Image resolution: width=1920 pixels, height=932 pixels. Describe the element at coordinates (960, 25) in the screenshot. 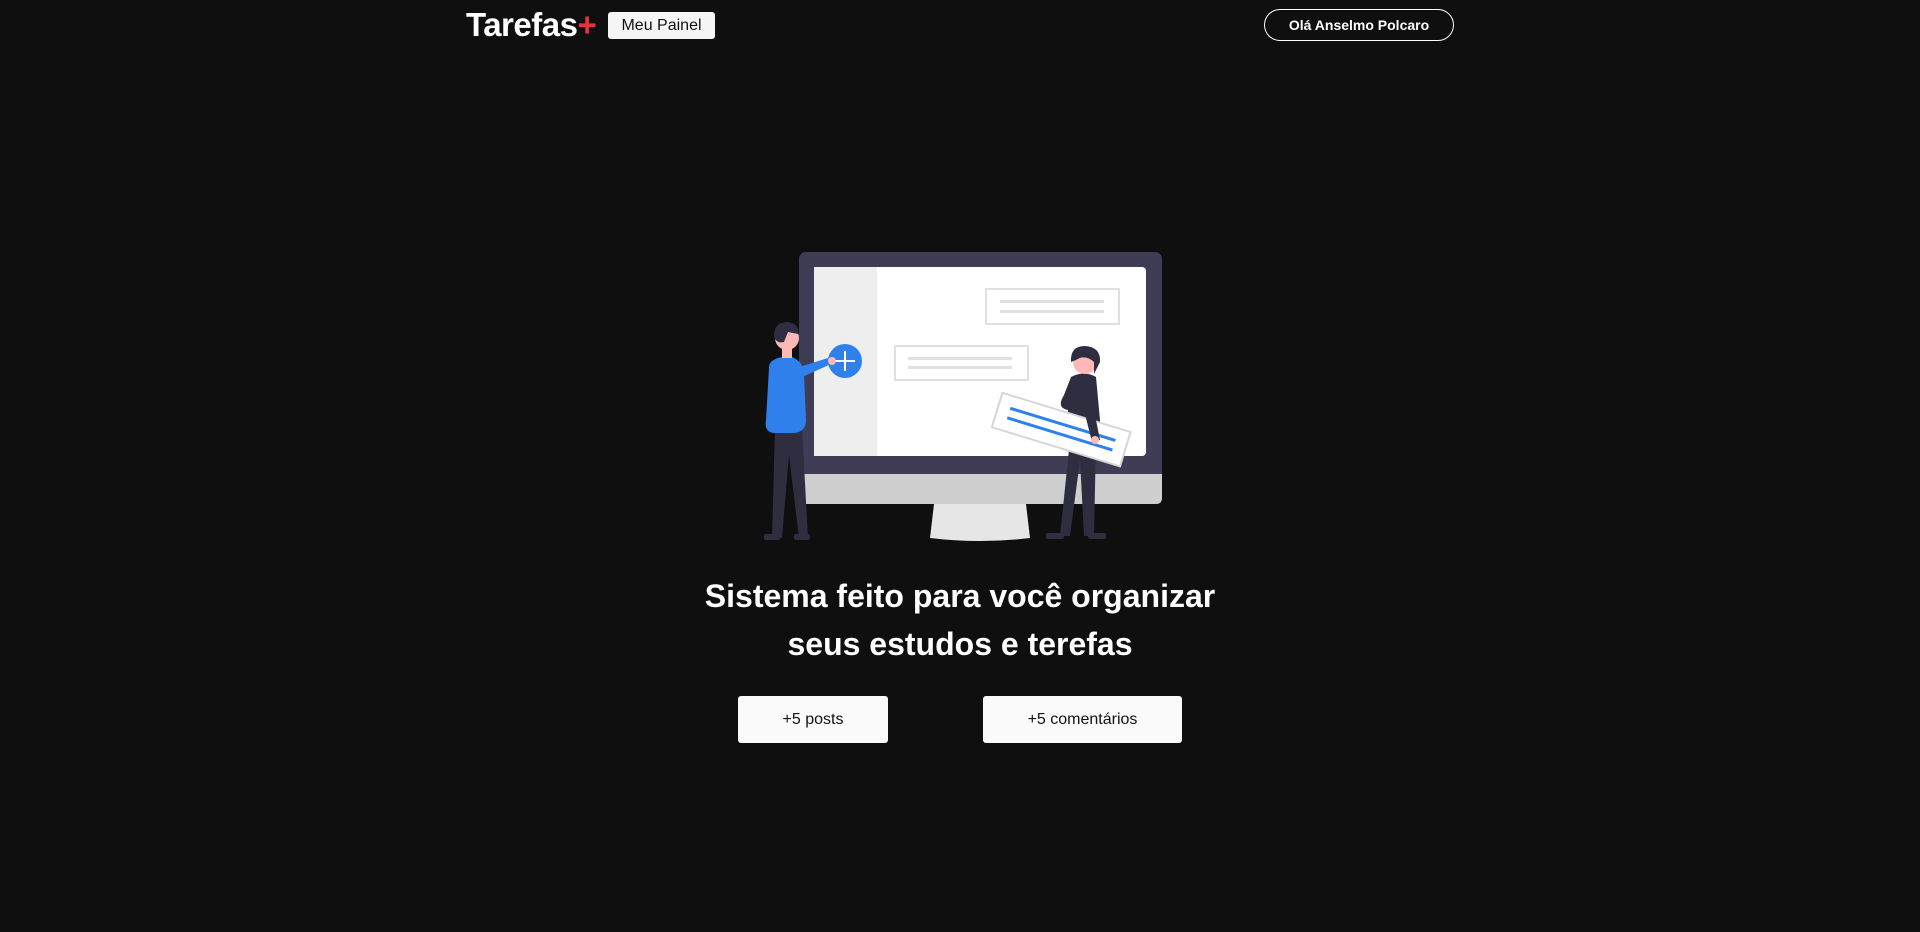

I see `top-header: Tarefas+ Meu Painel Olá Anselmo Polcaro` at that location.